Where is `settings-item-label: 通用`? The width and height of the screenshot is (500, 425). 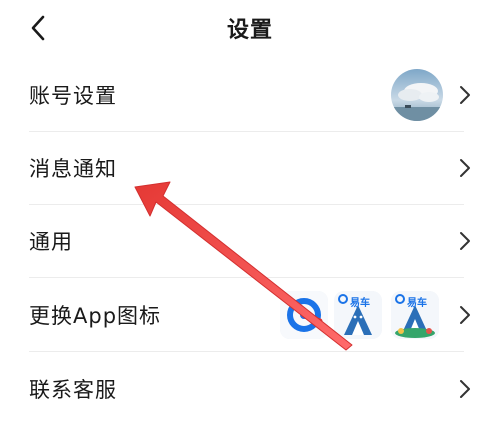 settings-item-label: 通用 is located at coordinates (51, 242).